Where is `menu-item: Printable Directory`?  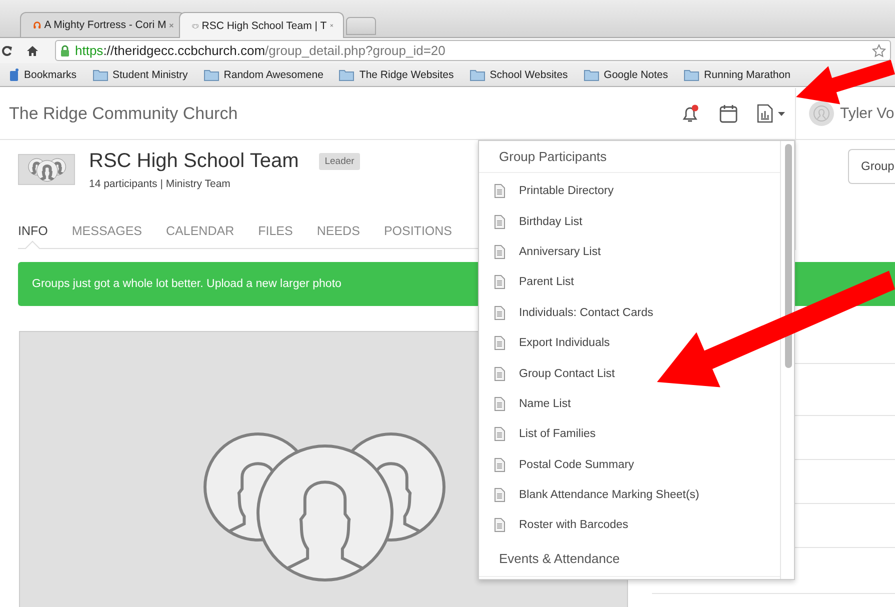 menu-item: Printable Directory is located at coordinates (554, 191).